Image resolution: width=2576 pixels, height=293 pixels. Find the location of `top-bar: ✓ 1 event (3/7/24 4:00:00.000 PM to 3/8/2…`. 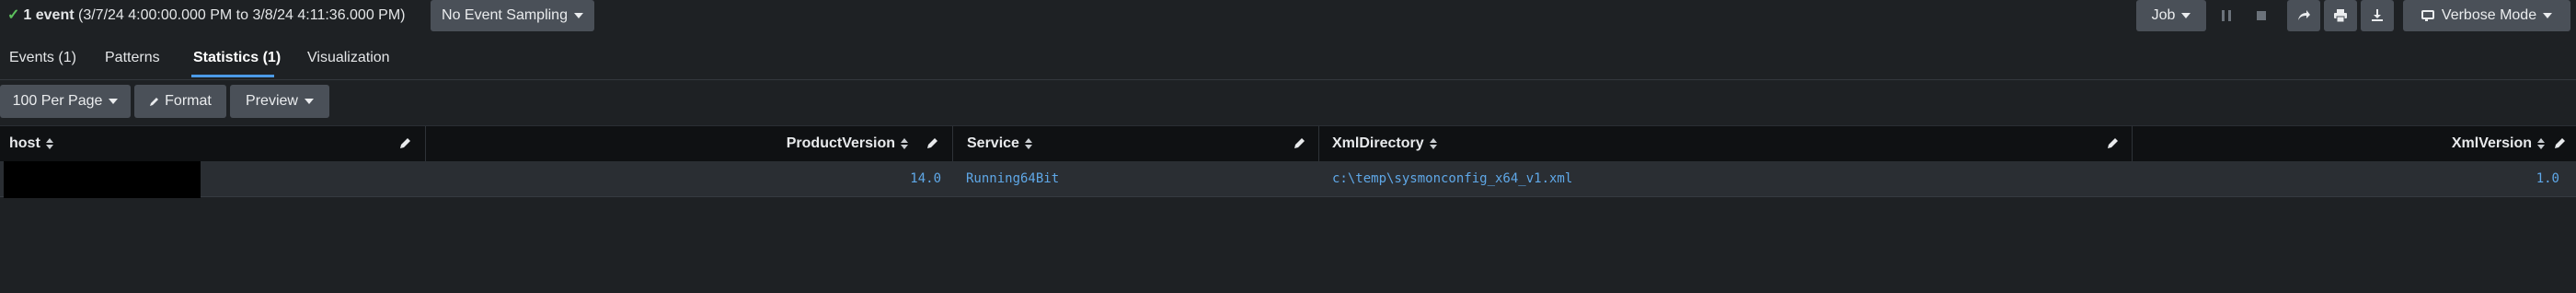

top-bar: ✓ 1 event (3/7/24 4:00:00.000 PM to 3/8/2… is located at coordinates (1288, 16).